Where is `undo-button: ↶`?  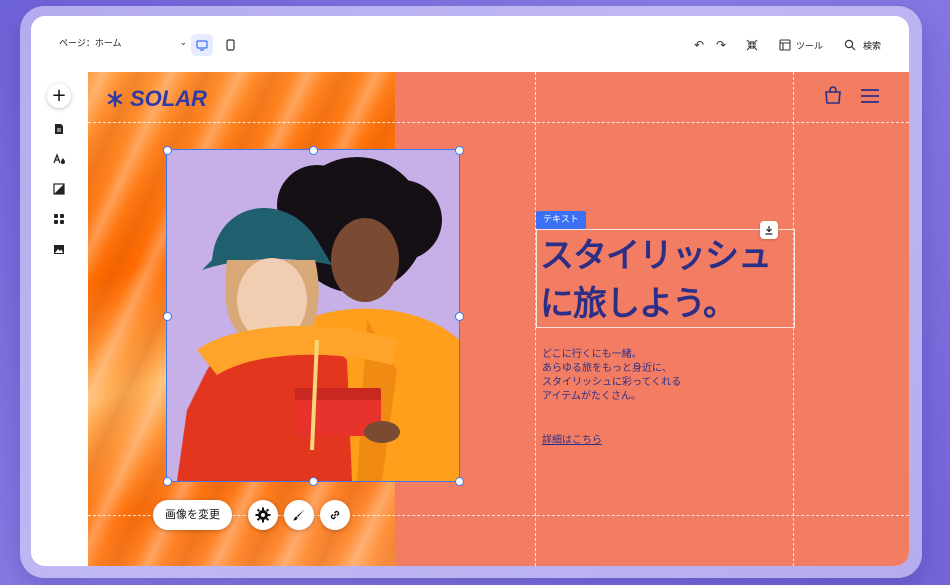
undo-button: ↶ is located at coordinates (699, 45).